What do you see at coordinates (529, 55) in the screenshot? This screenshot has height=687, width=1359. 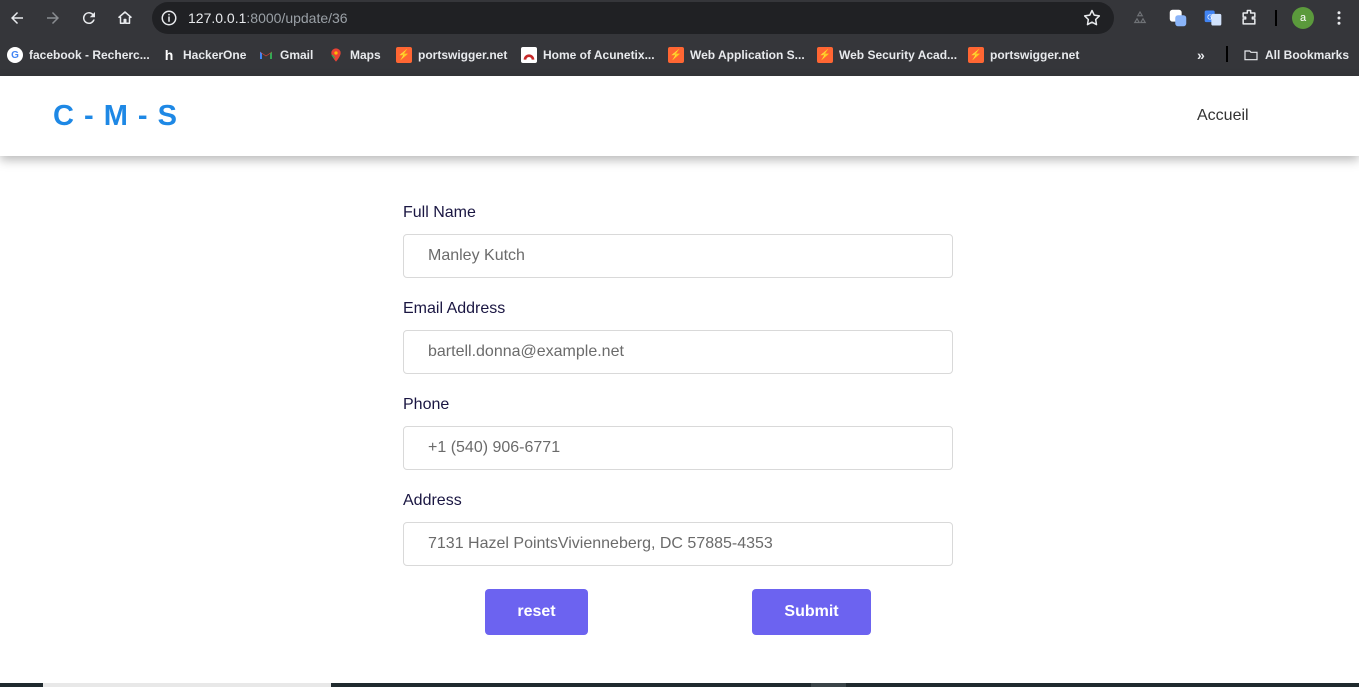 I see `acunetix-icon` at bounding box center [529, 55].